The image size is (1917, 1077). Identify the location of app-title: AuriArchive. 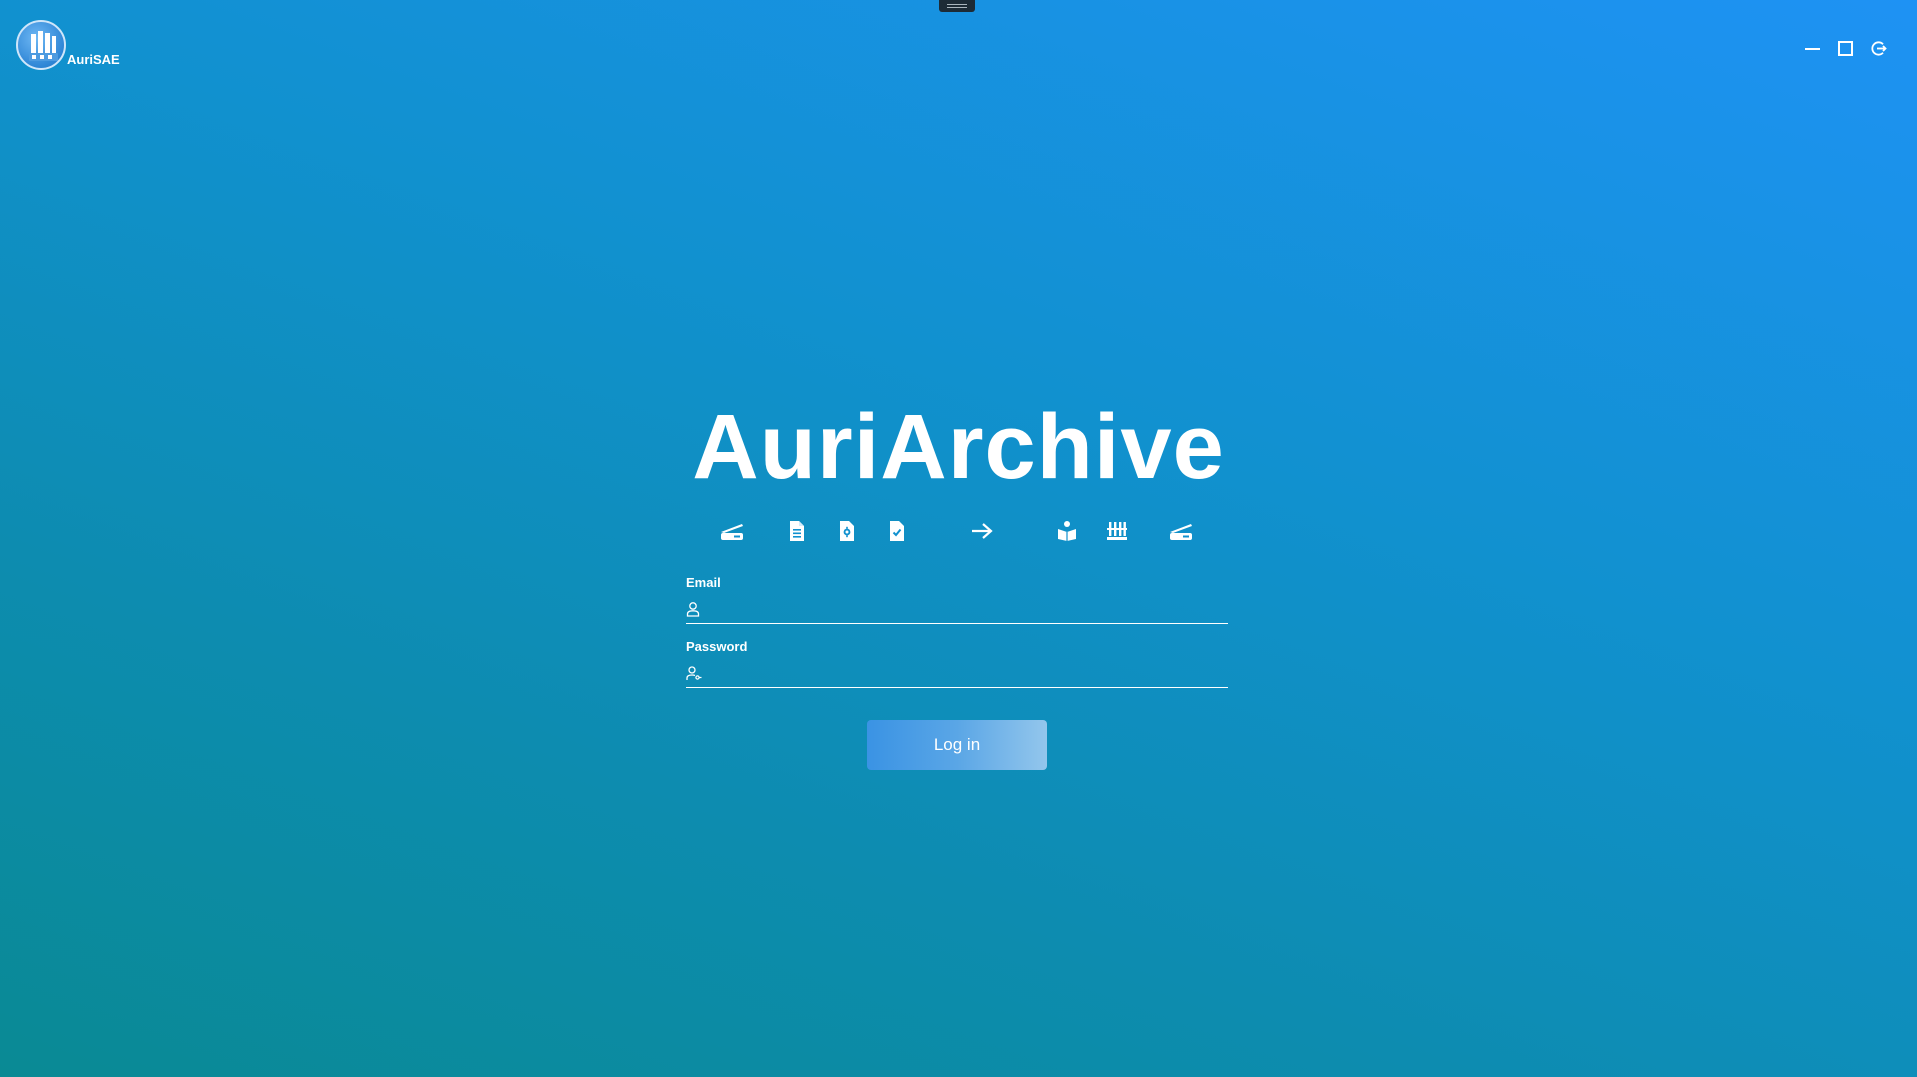
(958, 447).